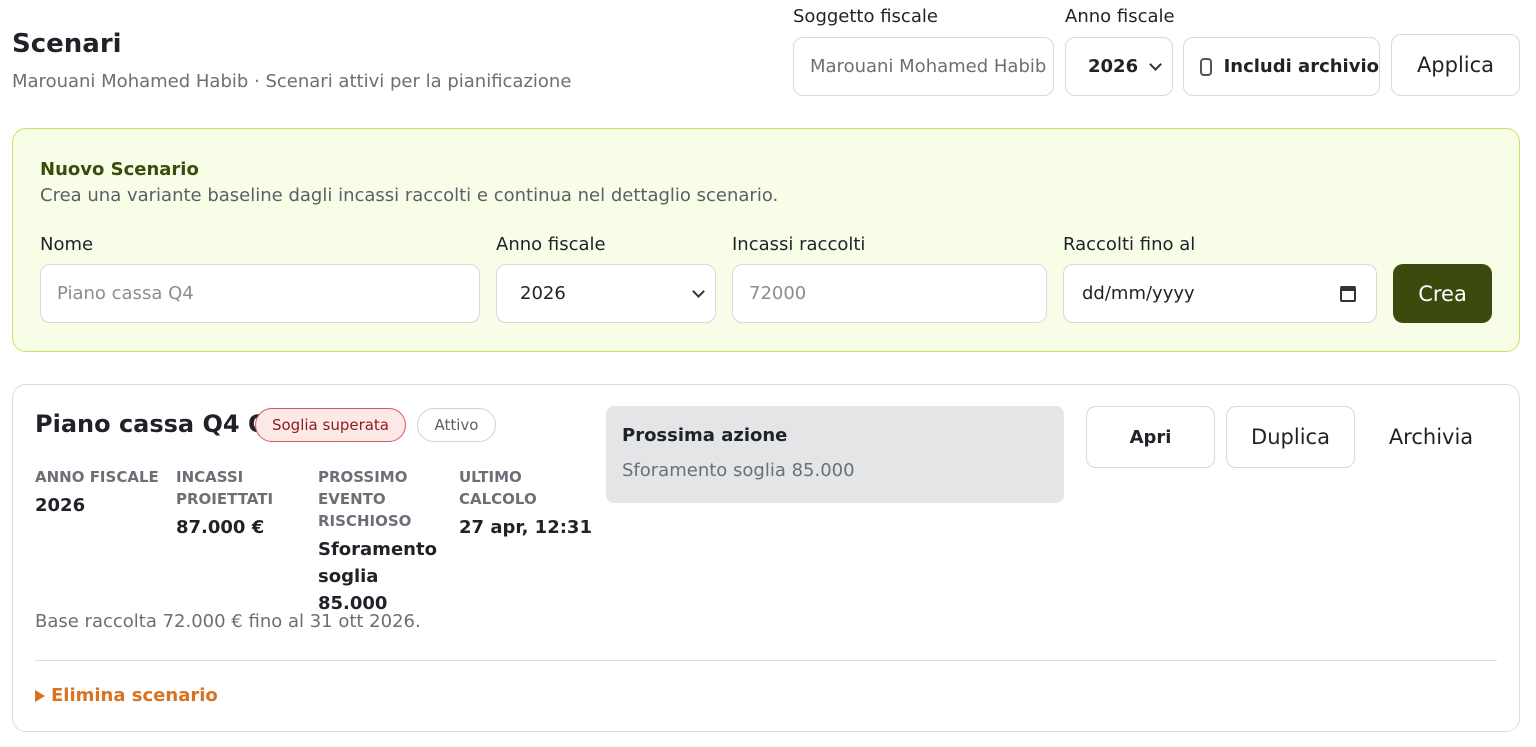 This screenshot has width=1536, height=747. Describe the element at coordinates (225, 488) in the screenshot. I see `stat-label-projected-income: INCASSI PROIETTATI` at that location.